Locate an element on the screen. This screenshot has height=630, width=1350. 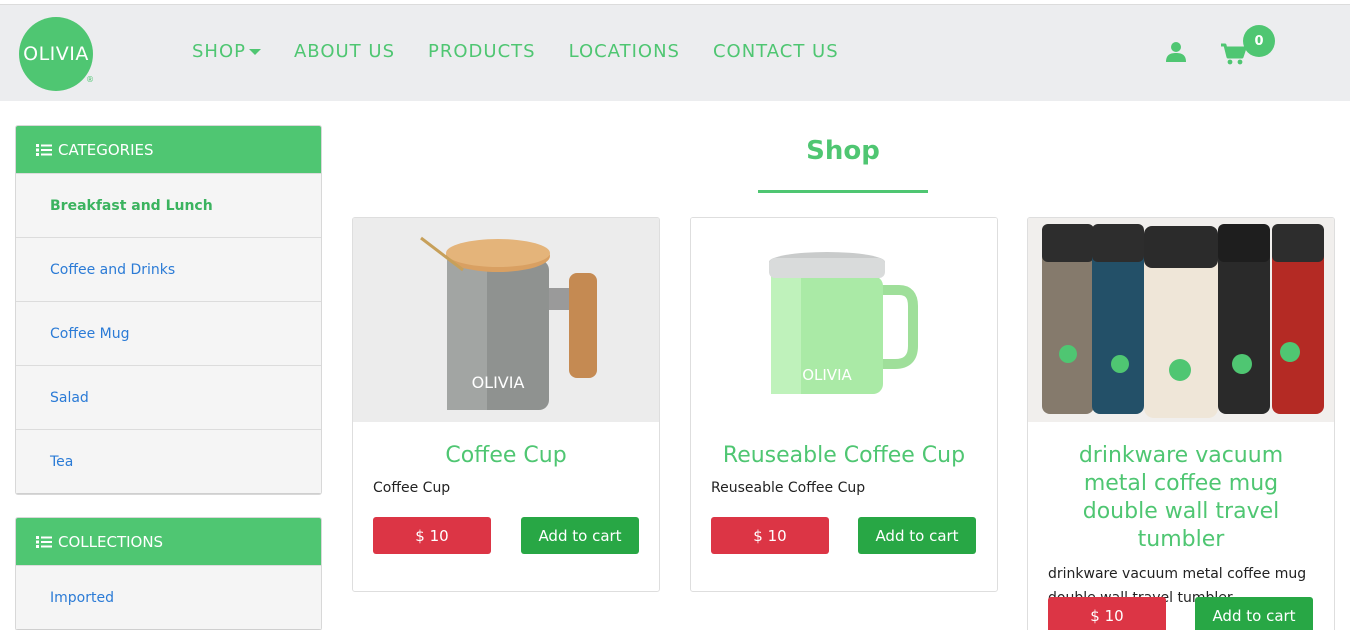
nav-contact-us: CONTACT US is located at coordinates (776, 51).